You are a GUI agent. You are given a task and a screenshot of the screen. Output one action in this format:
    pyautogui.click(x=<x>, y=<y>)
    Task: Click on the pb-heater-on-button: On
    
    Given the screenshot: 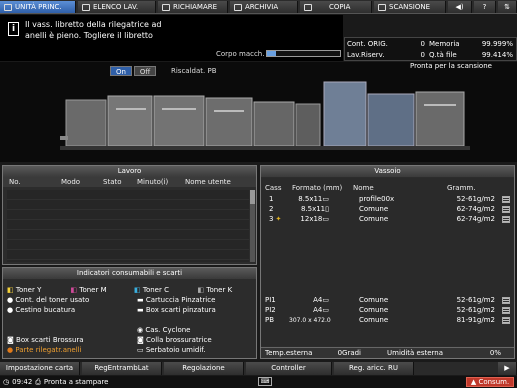 What is the action you would take?
    pyautogui.click(x=121, y=71)
    